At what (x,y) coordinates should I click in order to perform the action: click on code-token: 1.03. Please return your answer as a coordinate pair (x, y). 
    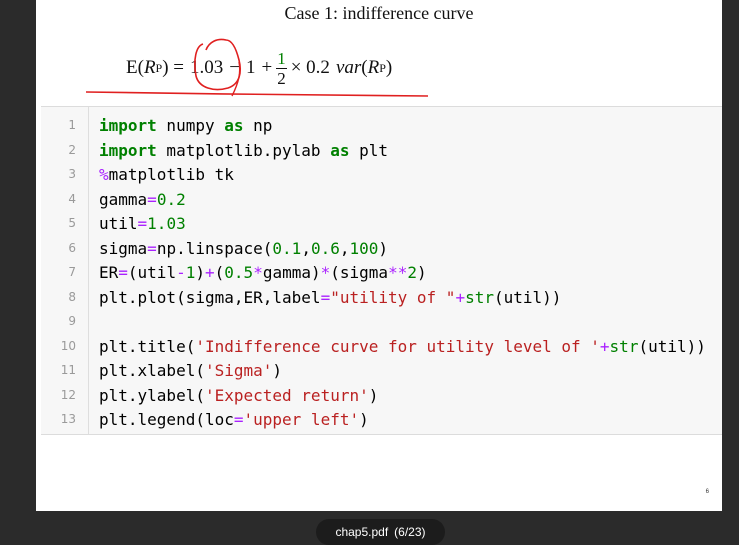
    Looking at the image, I should click on (166, 223).